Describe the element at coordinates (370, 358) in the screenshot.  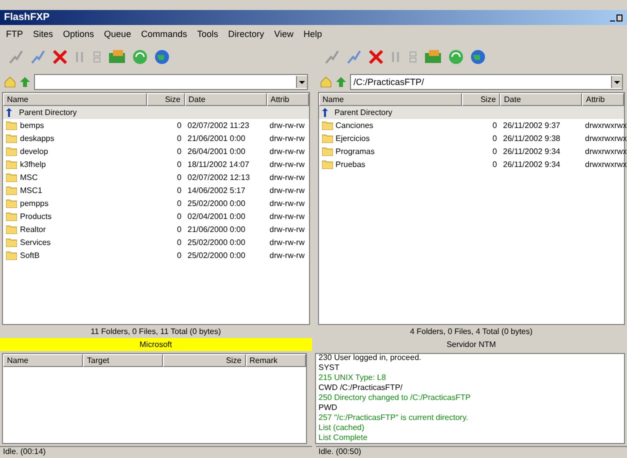
I see `log-line: 230 User logged in, proceed.` at that location.